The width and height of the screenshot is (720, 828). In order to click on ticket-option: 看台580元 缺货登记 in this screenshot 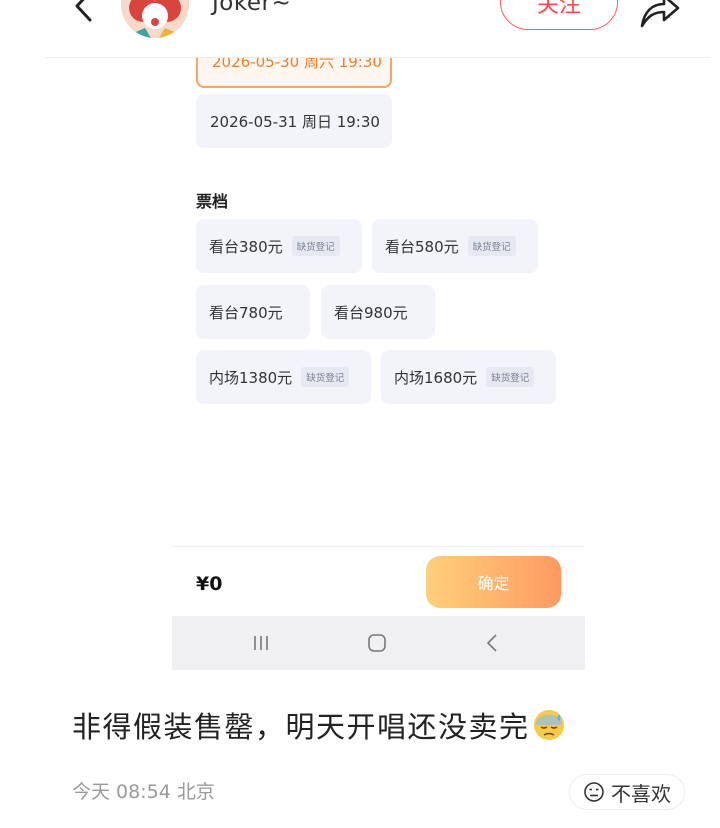, I will do `click(455, 246)`.